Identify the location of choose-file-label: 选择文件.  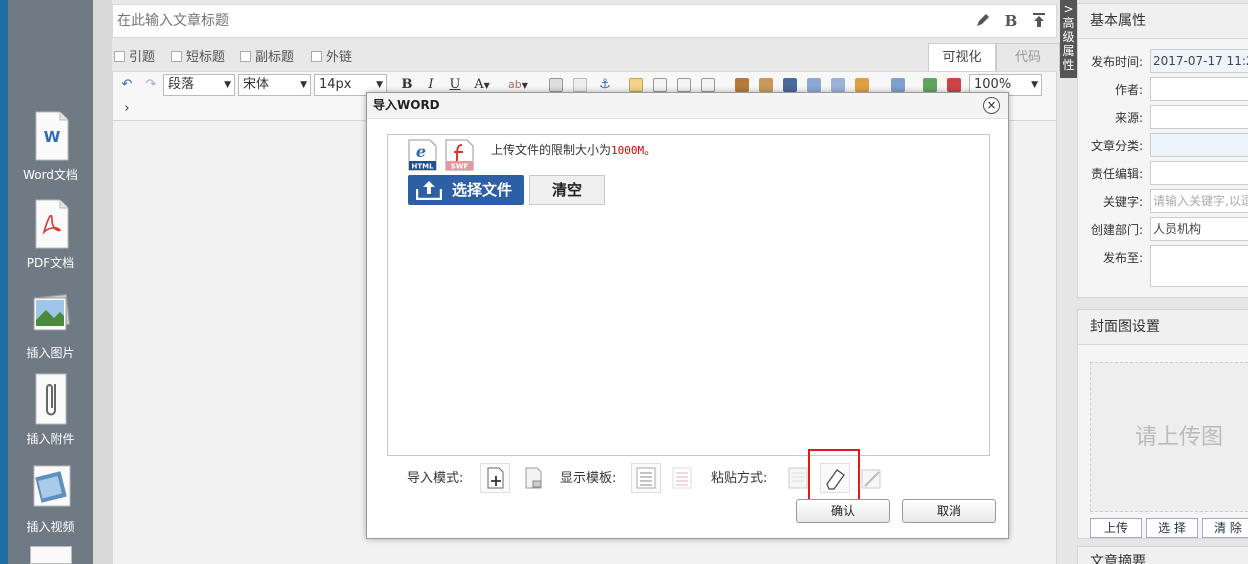
(482, 190).